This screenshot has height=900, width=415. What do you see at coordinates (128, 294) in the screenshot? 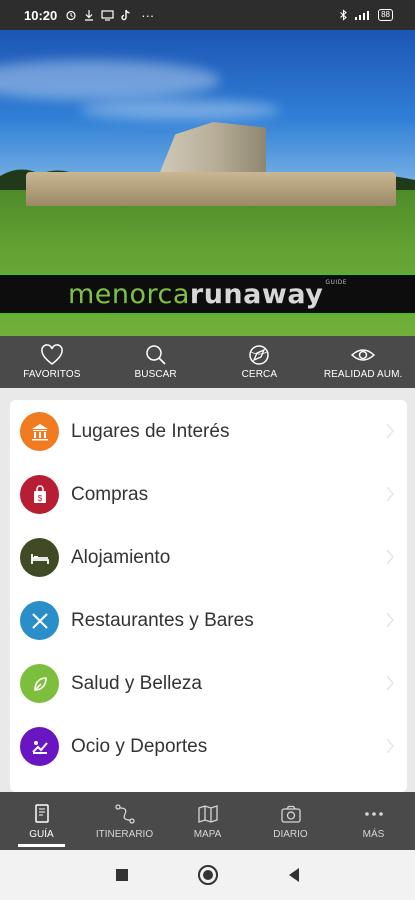
I see `brand-part1: menorca` at bounding box center [128, 294].